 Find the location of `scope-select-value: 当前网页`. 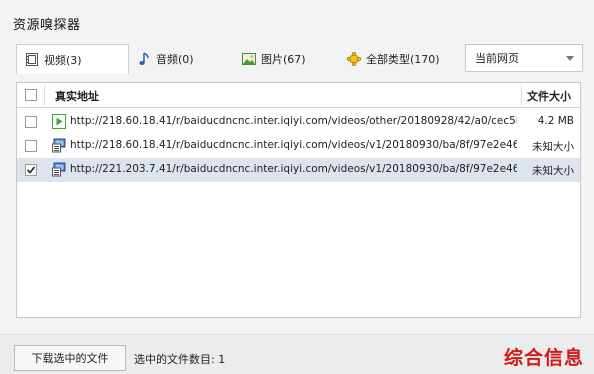

scope-select-value: 当前网页 is located at coordinates (497, 58).